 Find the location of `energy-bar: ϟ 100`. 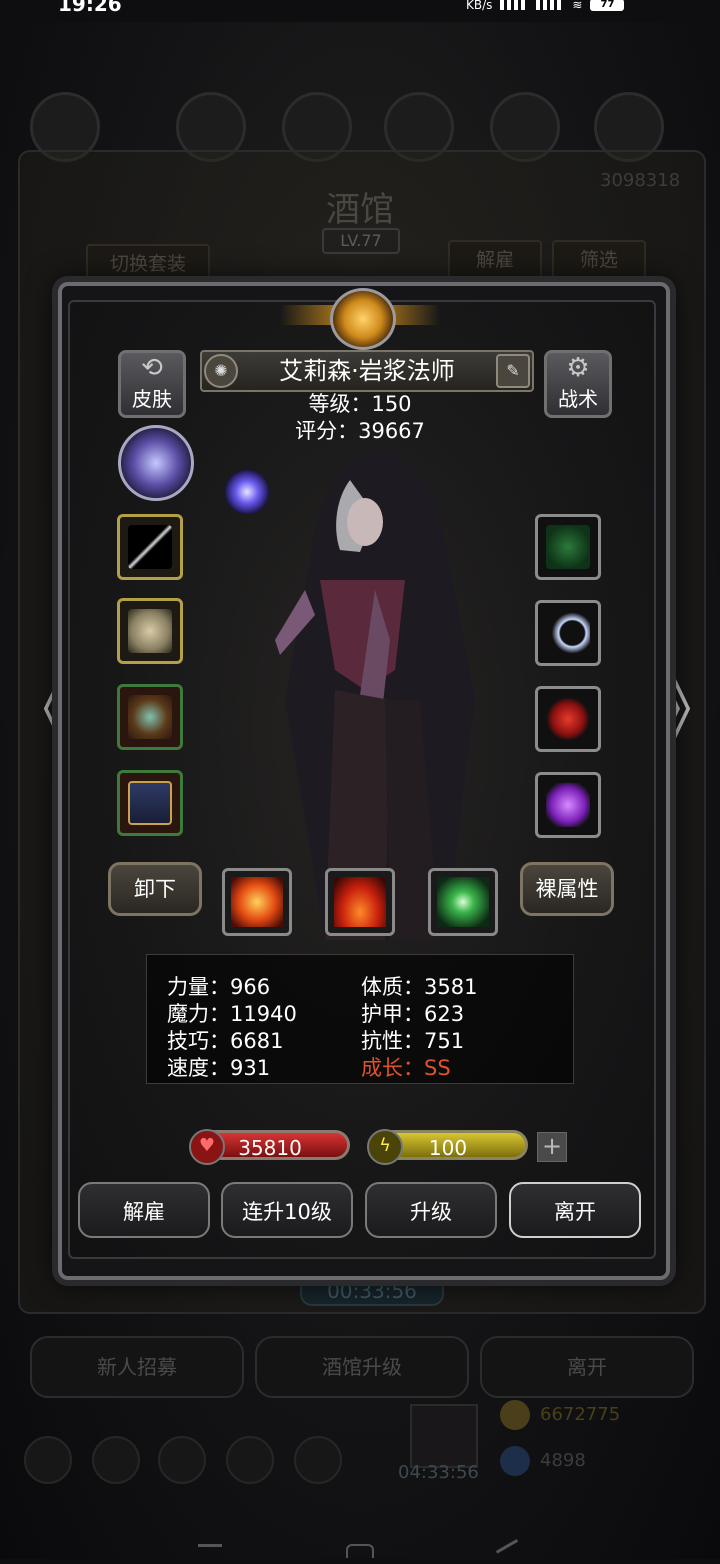

energy-bar: ϟ 100 is located at coordinates (447, 1147).